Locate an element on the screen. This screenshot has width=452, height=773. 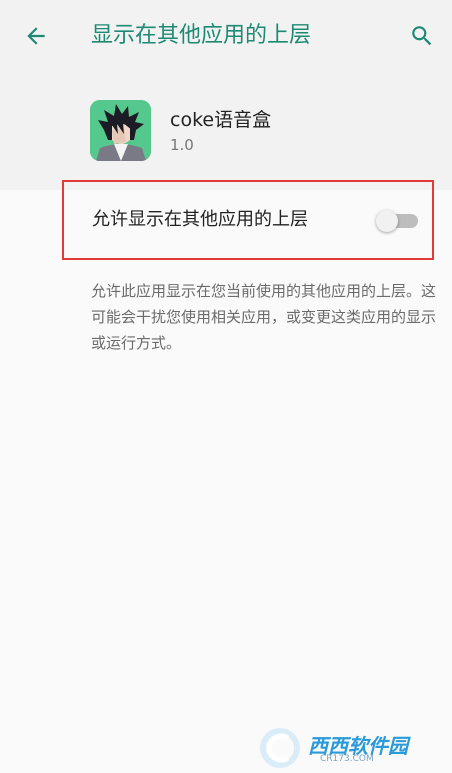
app-icon is located at coordinates (120, 130).